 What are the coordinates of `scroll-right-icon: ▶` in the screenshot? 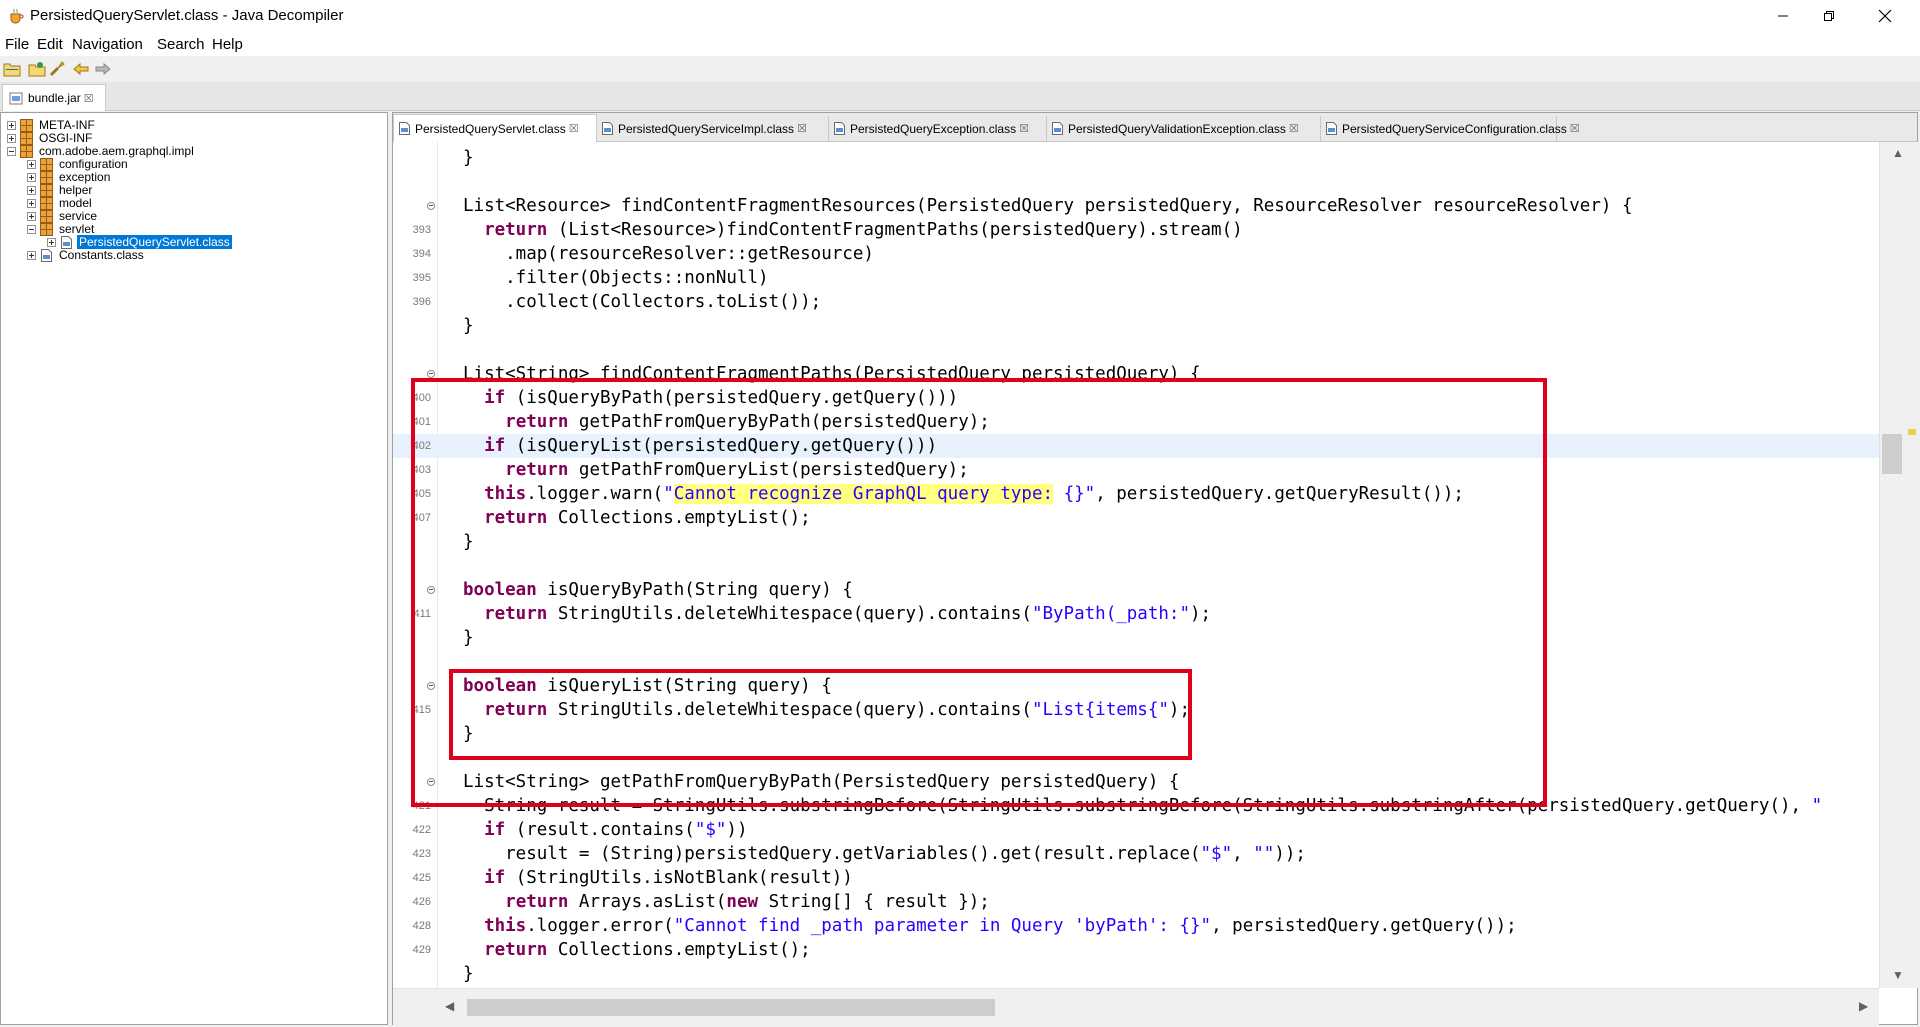 It's located at (1863, 1006).